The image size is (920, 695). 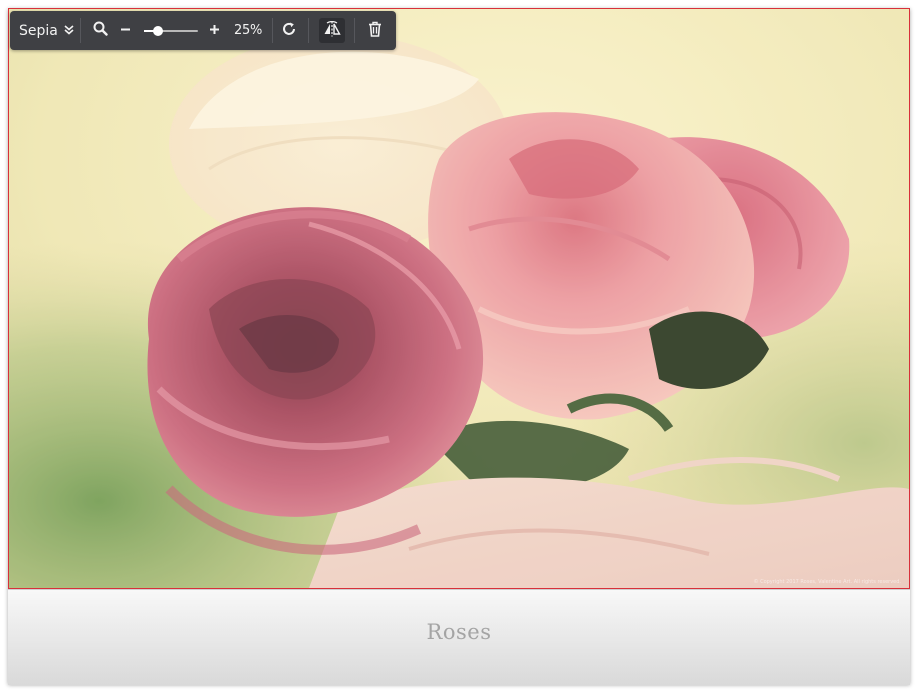 I want to click on magnifier-icon, so click(x=100, y=30).